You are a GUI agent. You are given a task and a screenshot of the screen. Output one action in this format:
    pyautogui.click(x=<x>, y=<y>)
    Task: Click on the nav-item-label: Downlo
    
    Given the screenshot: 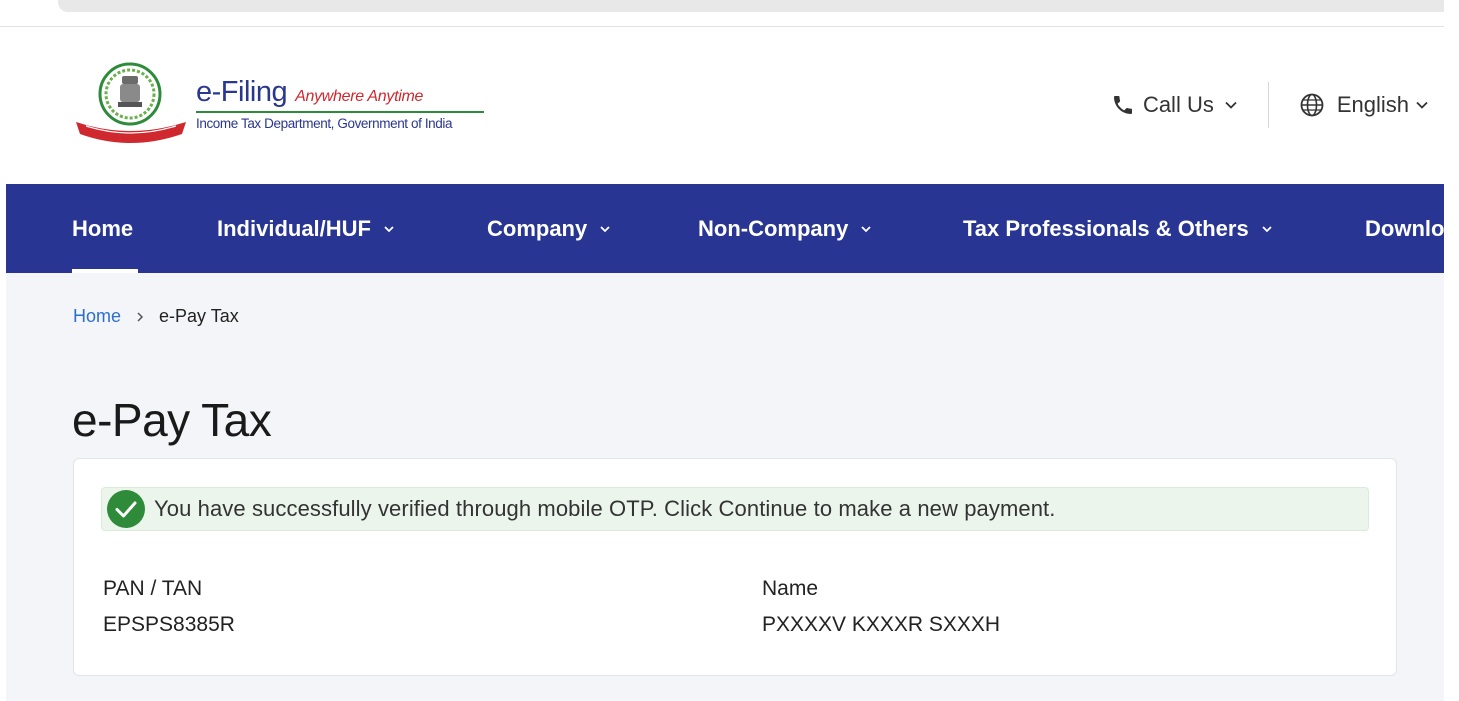 What is the action you would take?
    pyautogui.click(x=1404, y=228)
    